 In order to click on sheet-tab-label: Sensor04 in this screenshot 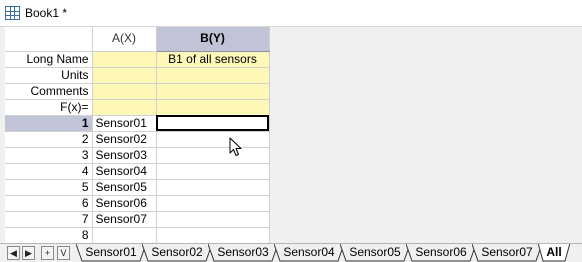, I will do `click(309, 252)`.